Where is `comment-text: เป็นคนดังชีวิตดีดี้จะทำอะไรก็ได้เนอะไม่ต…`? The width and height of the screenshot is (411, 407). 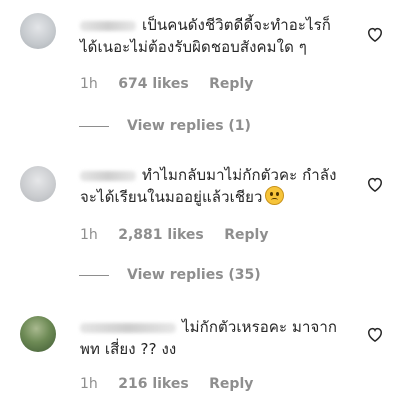
comment-text: เป็นคนดังชีวิตดีดี้จะทำอะไรก็ได้เนอะไม่ต… is located at coordinates (211, 36).